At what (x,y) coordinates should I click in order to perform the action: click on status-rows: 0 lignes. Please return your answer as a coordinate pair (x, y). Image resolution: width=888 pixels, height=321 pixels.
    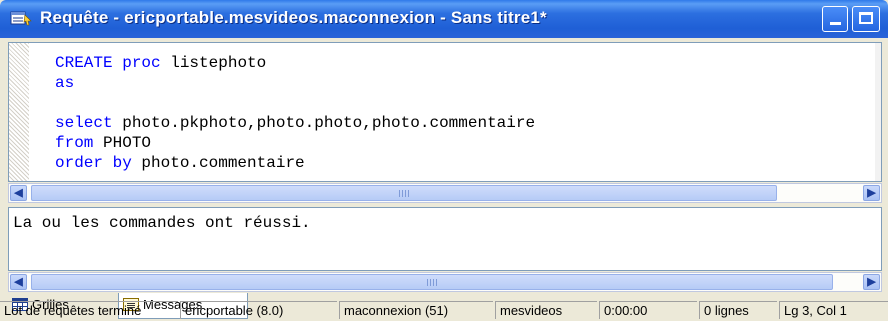
    Looking at the image, I should click on (738, 310).